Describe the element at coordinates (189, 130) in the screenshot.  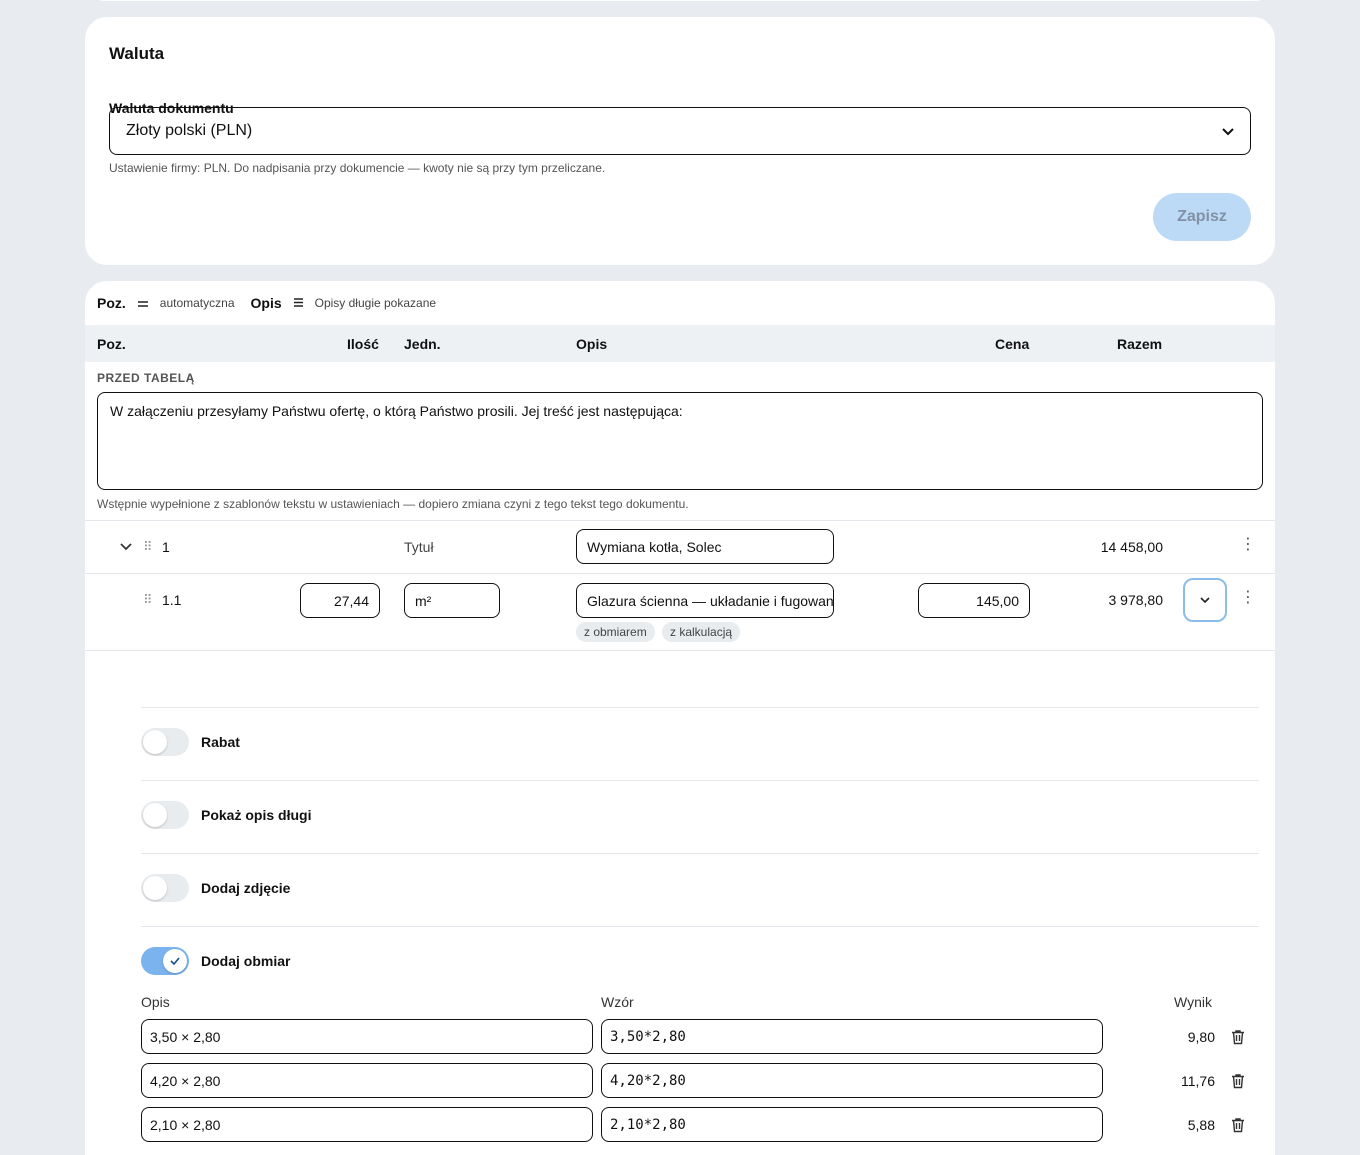
I see `currency-select-value: Złoty polski (PLN)` at that location.